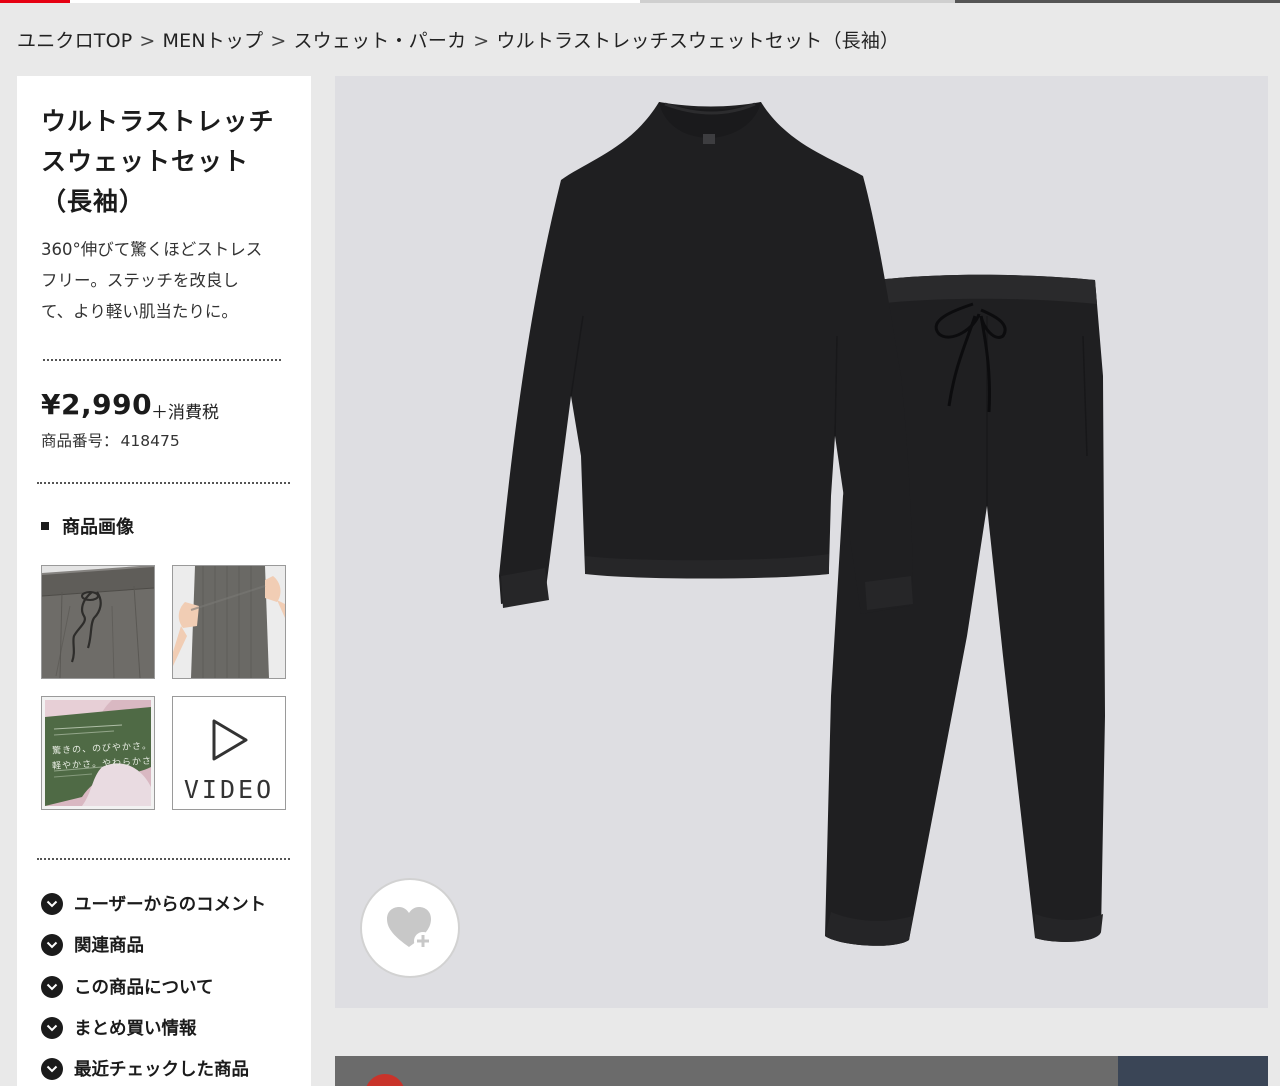 The height and width of the screenshot is (1086, 1280). Describe the element at coordinates (93, 201) in the screenshot. I see `product-title-line: （長袖）` at that location.